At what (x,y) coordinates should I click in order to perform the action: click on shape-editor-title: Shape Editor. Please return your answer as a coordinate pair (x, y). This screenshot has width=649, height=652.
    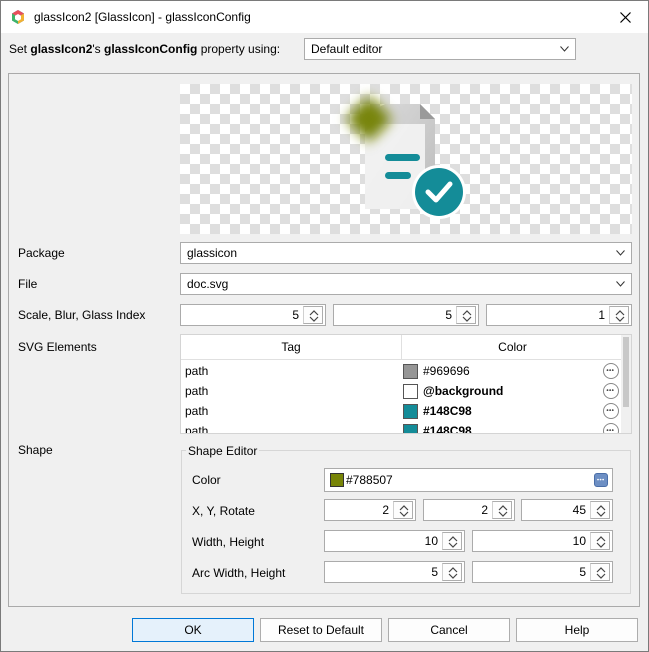
    Looking at the image, I should click on (223, 451).